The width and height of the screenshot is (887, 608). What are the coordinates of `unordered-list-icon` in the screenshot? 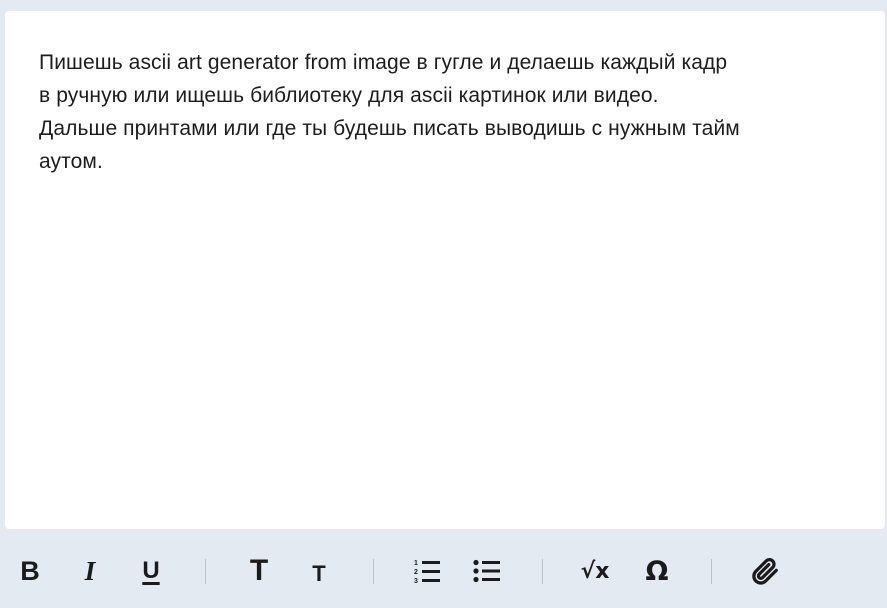 It's located at (486, 571).